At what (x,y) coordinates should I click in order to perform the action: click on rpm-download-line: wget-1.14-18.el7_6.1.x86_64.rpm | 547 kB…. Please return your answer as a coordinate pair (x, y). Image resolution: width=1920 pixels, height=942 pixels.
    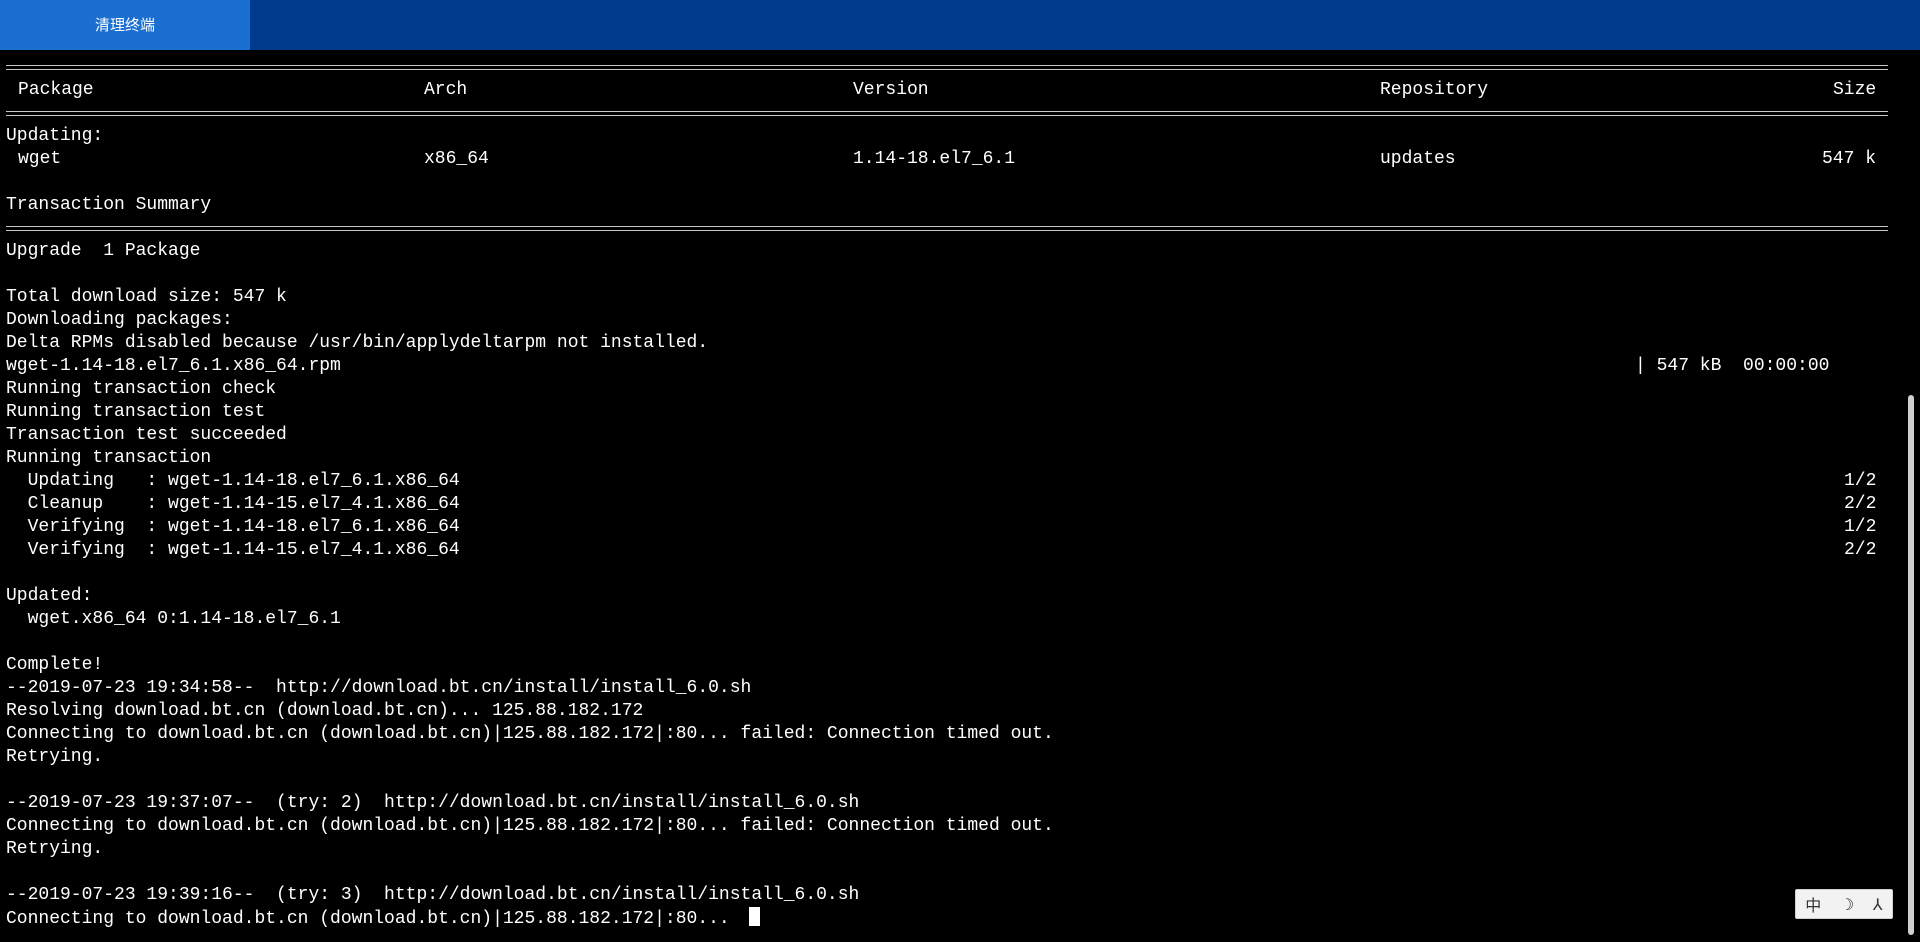
    Looking at the image, I should click on (946, 366).